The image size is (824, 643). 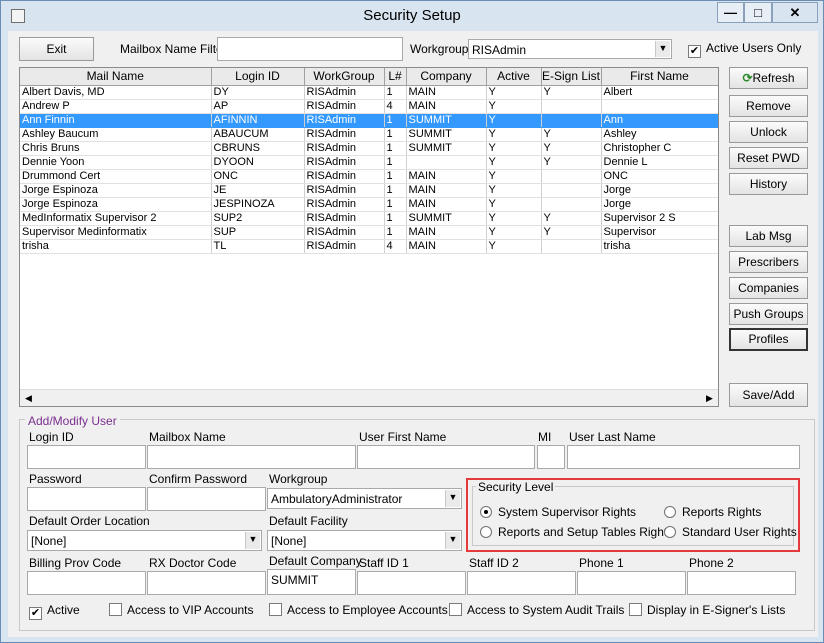 I want to click on radio-system-supervisor: System Supervisor Rights, so click(x=558, y=512).